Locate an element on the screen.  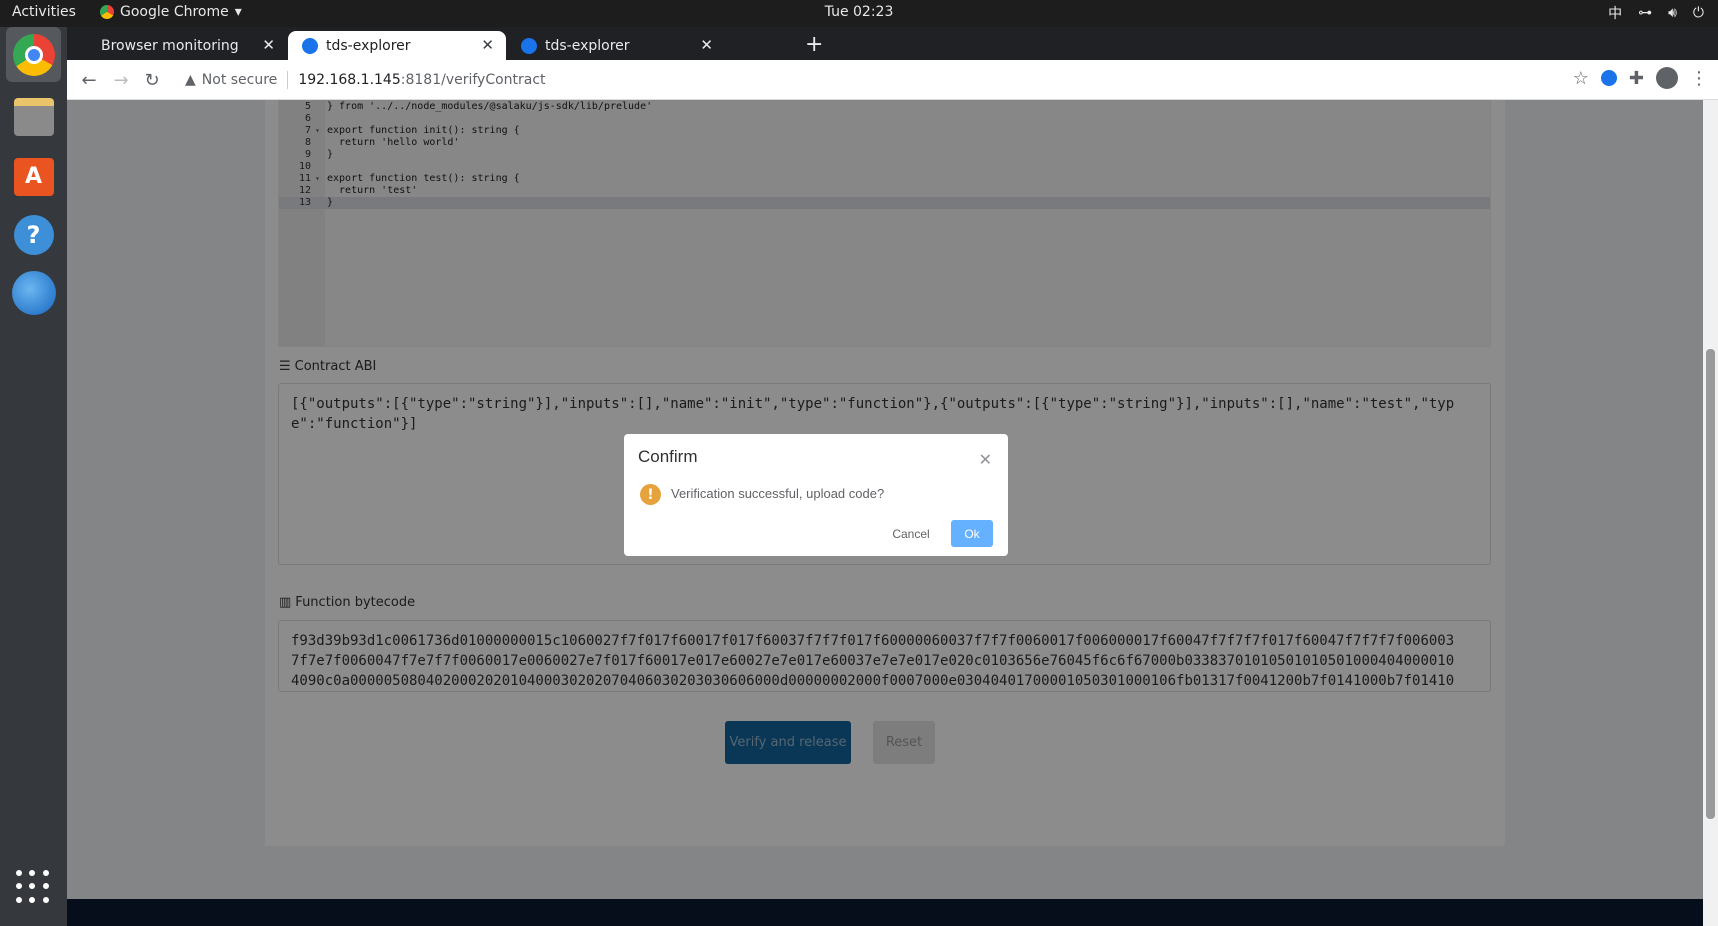
extensions-puzzle-icon: ✚ is located at coordinates (1636, 78).